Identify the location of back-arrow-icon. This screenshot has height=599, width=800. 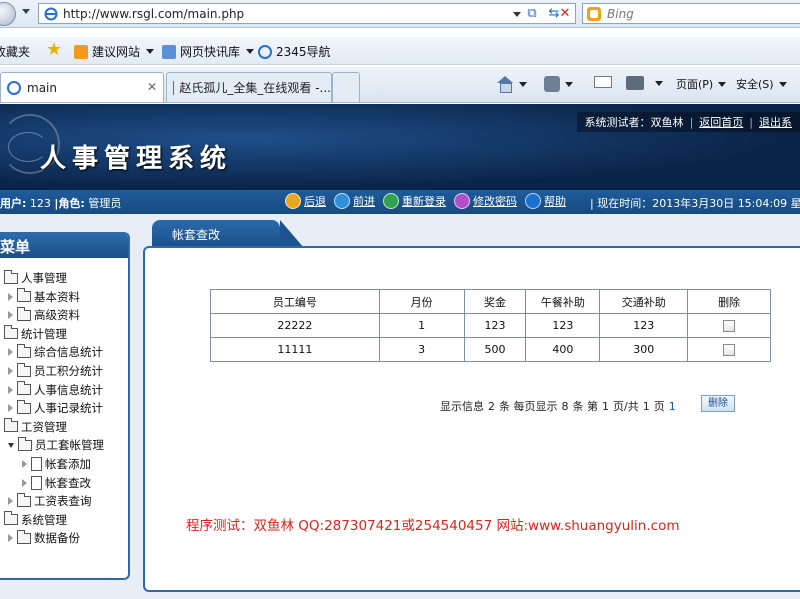
(293, 201).